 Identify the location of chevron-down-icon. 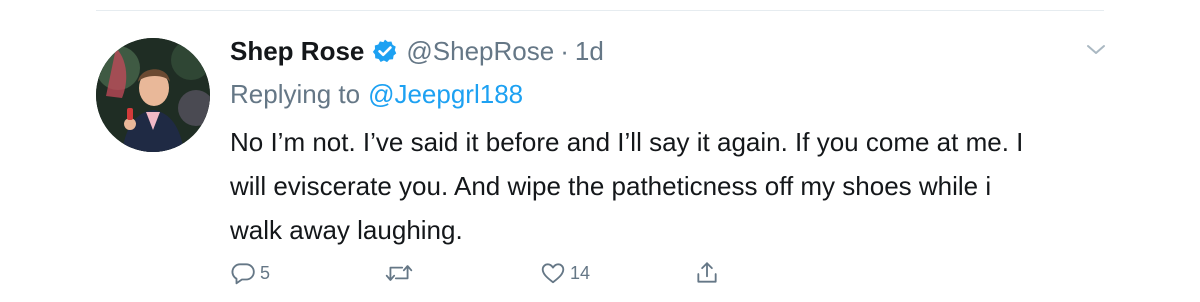
(1096, 50).